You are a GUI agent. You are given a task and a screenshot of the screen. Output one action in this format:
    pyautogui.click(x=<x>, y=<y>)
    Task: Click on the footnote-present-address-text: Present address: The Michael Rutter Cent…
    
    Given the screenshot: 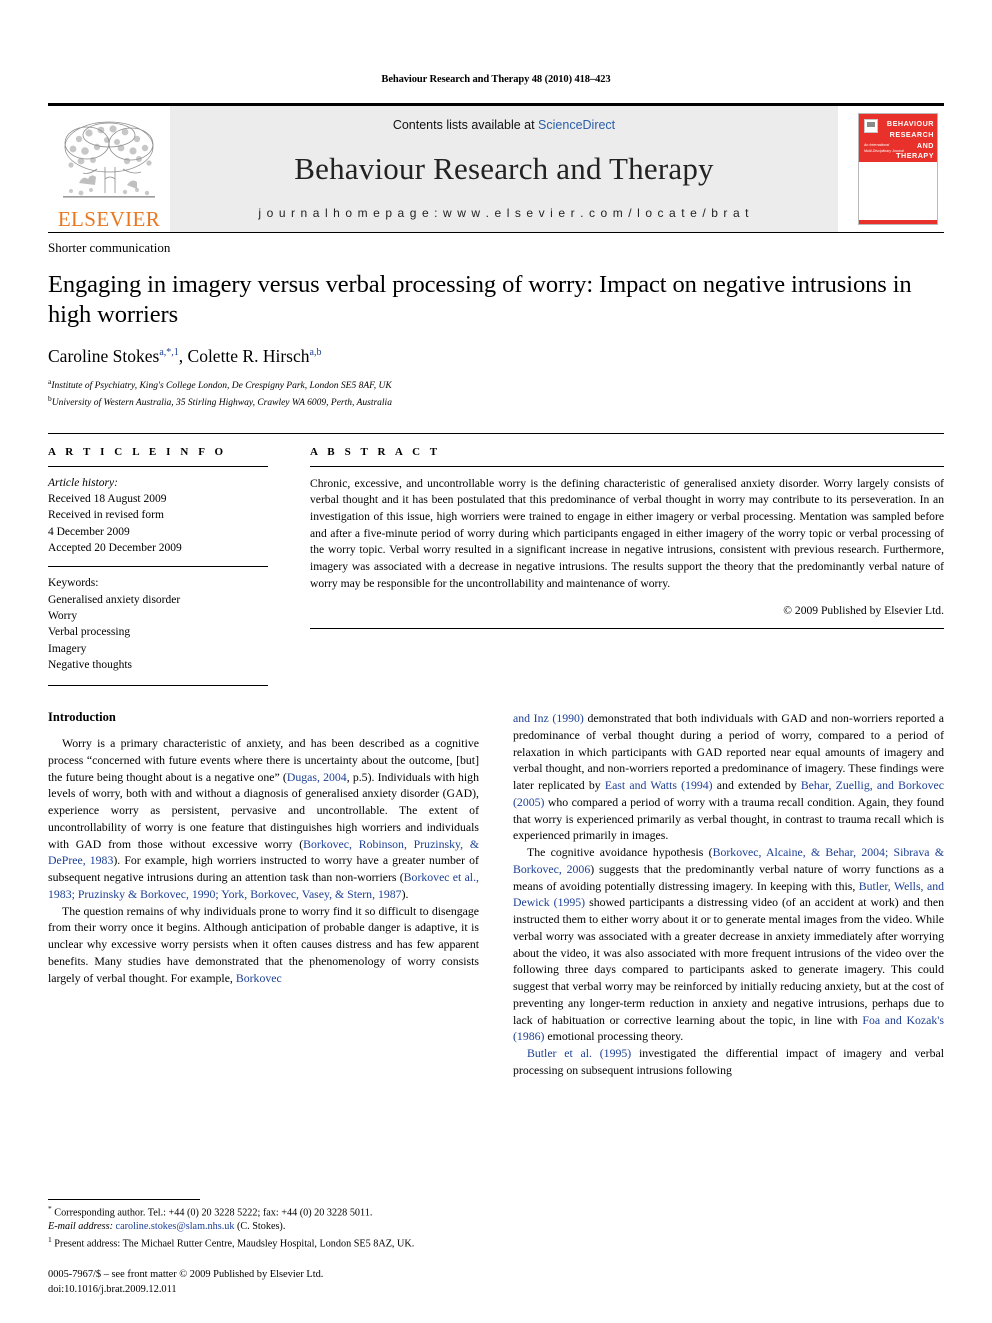 What is the action you would take?
    pyautogui.click(x=233, y=1243)
    